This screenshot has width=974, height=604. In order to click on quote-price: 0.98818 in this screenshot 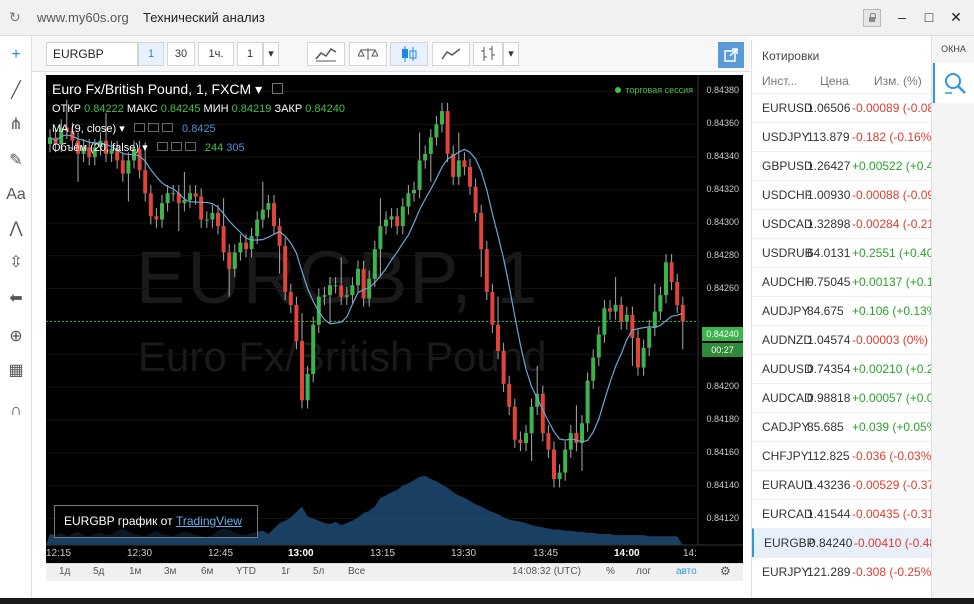, I will do `click(829, 398)`.